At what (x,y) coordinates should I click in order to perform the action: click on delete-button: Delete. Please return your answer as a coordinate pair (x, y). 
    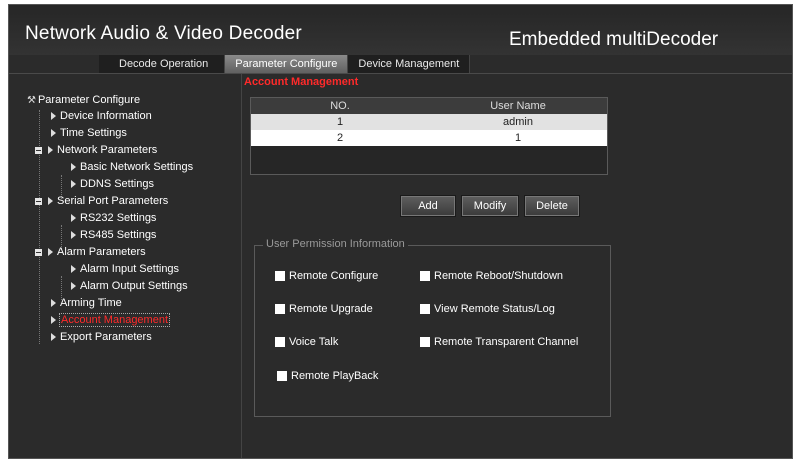
    Looking at the image, I should click on (552, 206).